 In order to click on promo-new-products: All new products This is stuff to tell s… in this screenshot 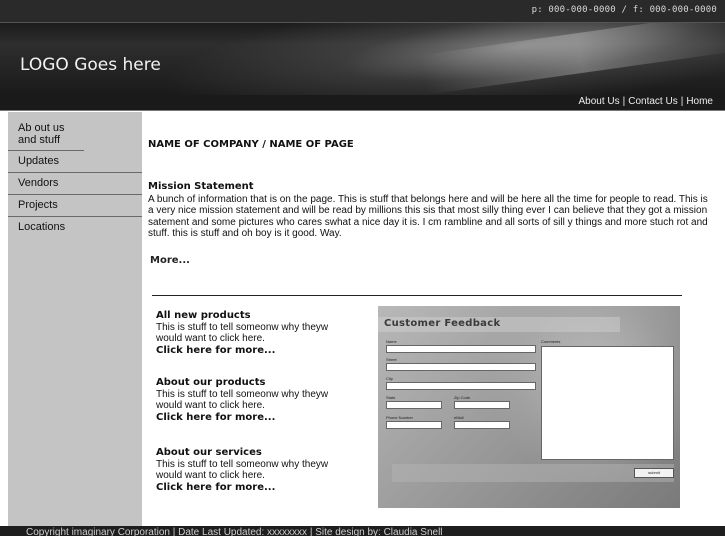, I will do `click(256, 333)`.